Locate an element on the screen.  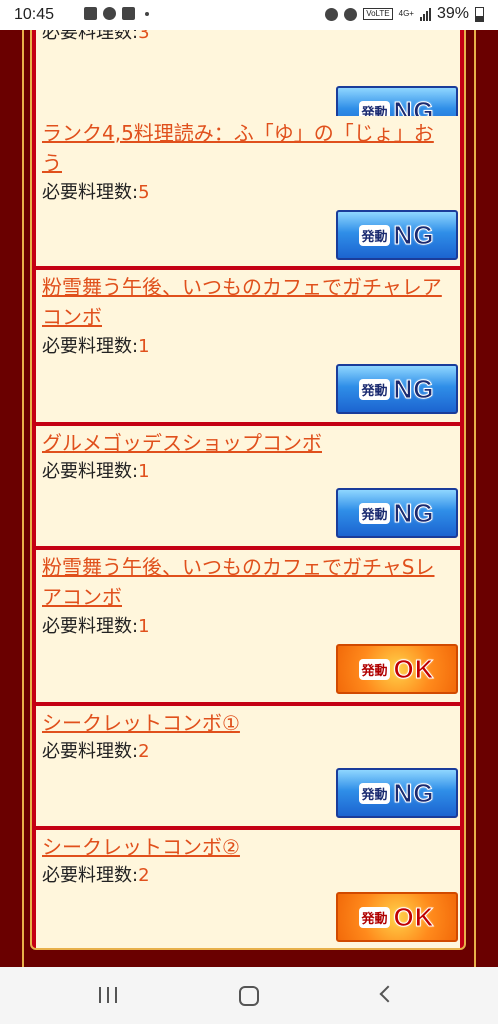
combo-requirement: 必要料理数:5 is located at coordinates (96, 192).